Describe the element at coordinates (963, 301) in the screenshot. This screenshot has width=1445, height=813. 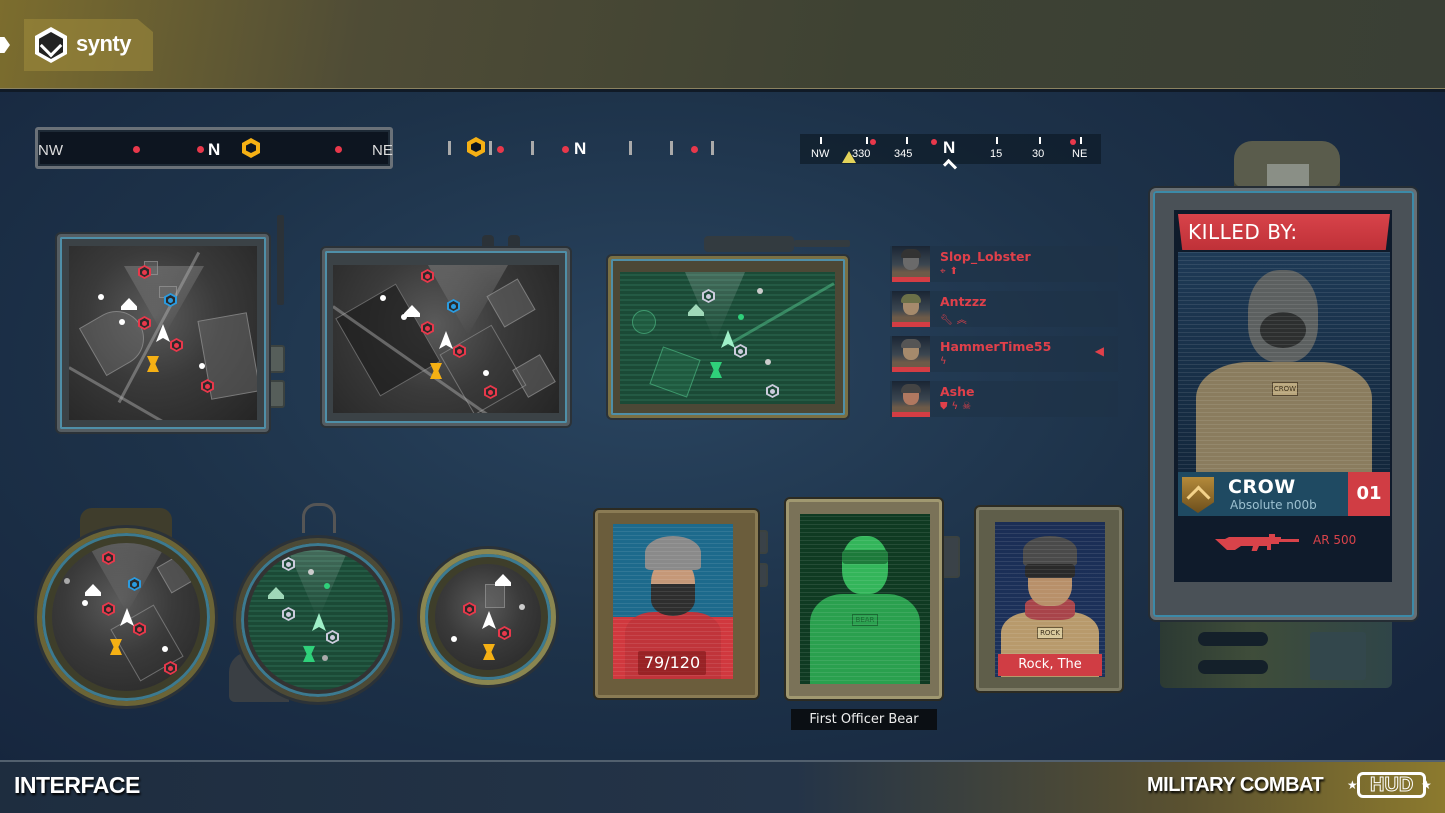
I see `squad-member-name: Antzzz` at that location.